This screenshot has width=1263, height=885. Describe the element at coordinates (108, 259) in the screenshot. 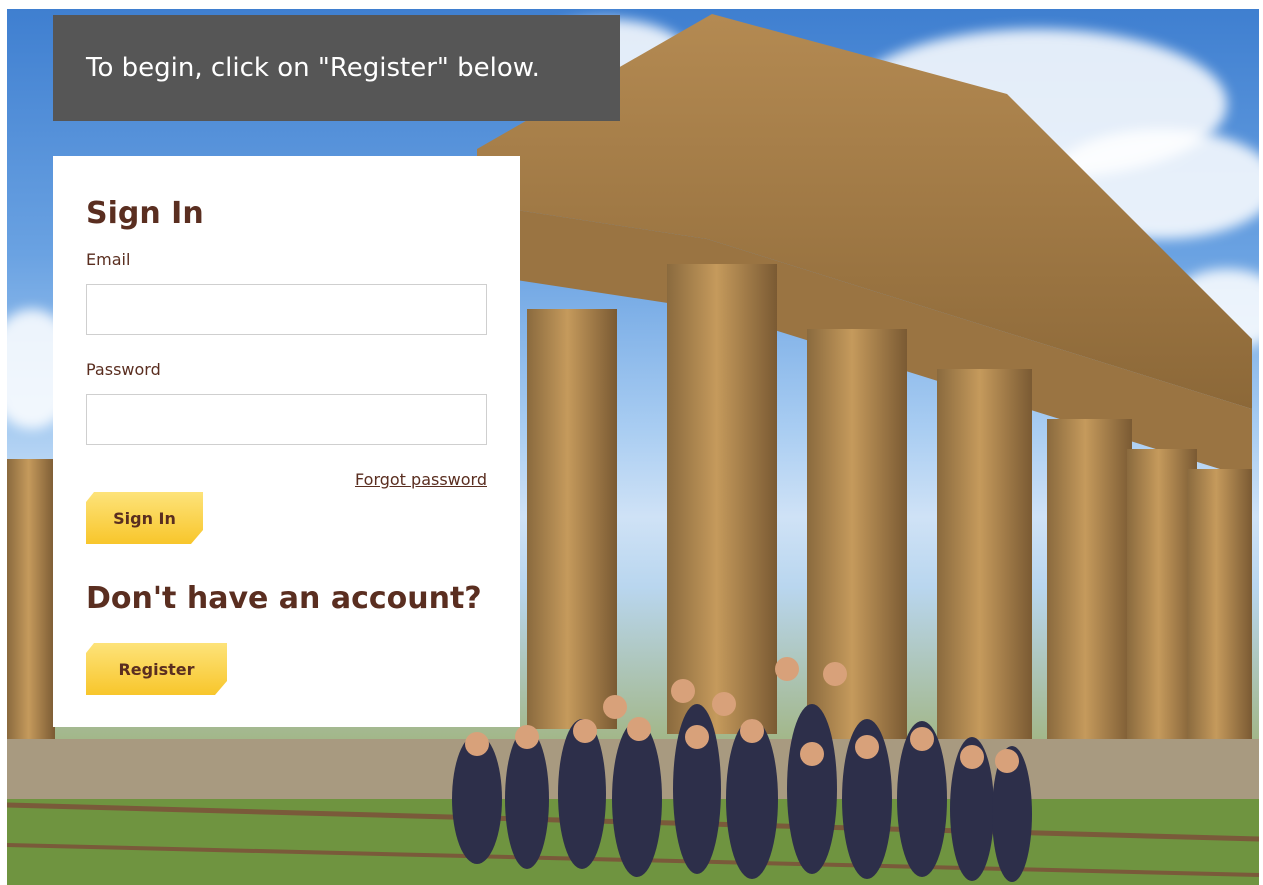

I see `email-label: Email` at that location.